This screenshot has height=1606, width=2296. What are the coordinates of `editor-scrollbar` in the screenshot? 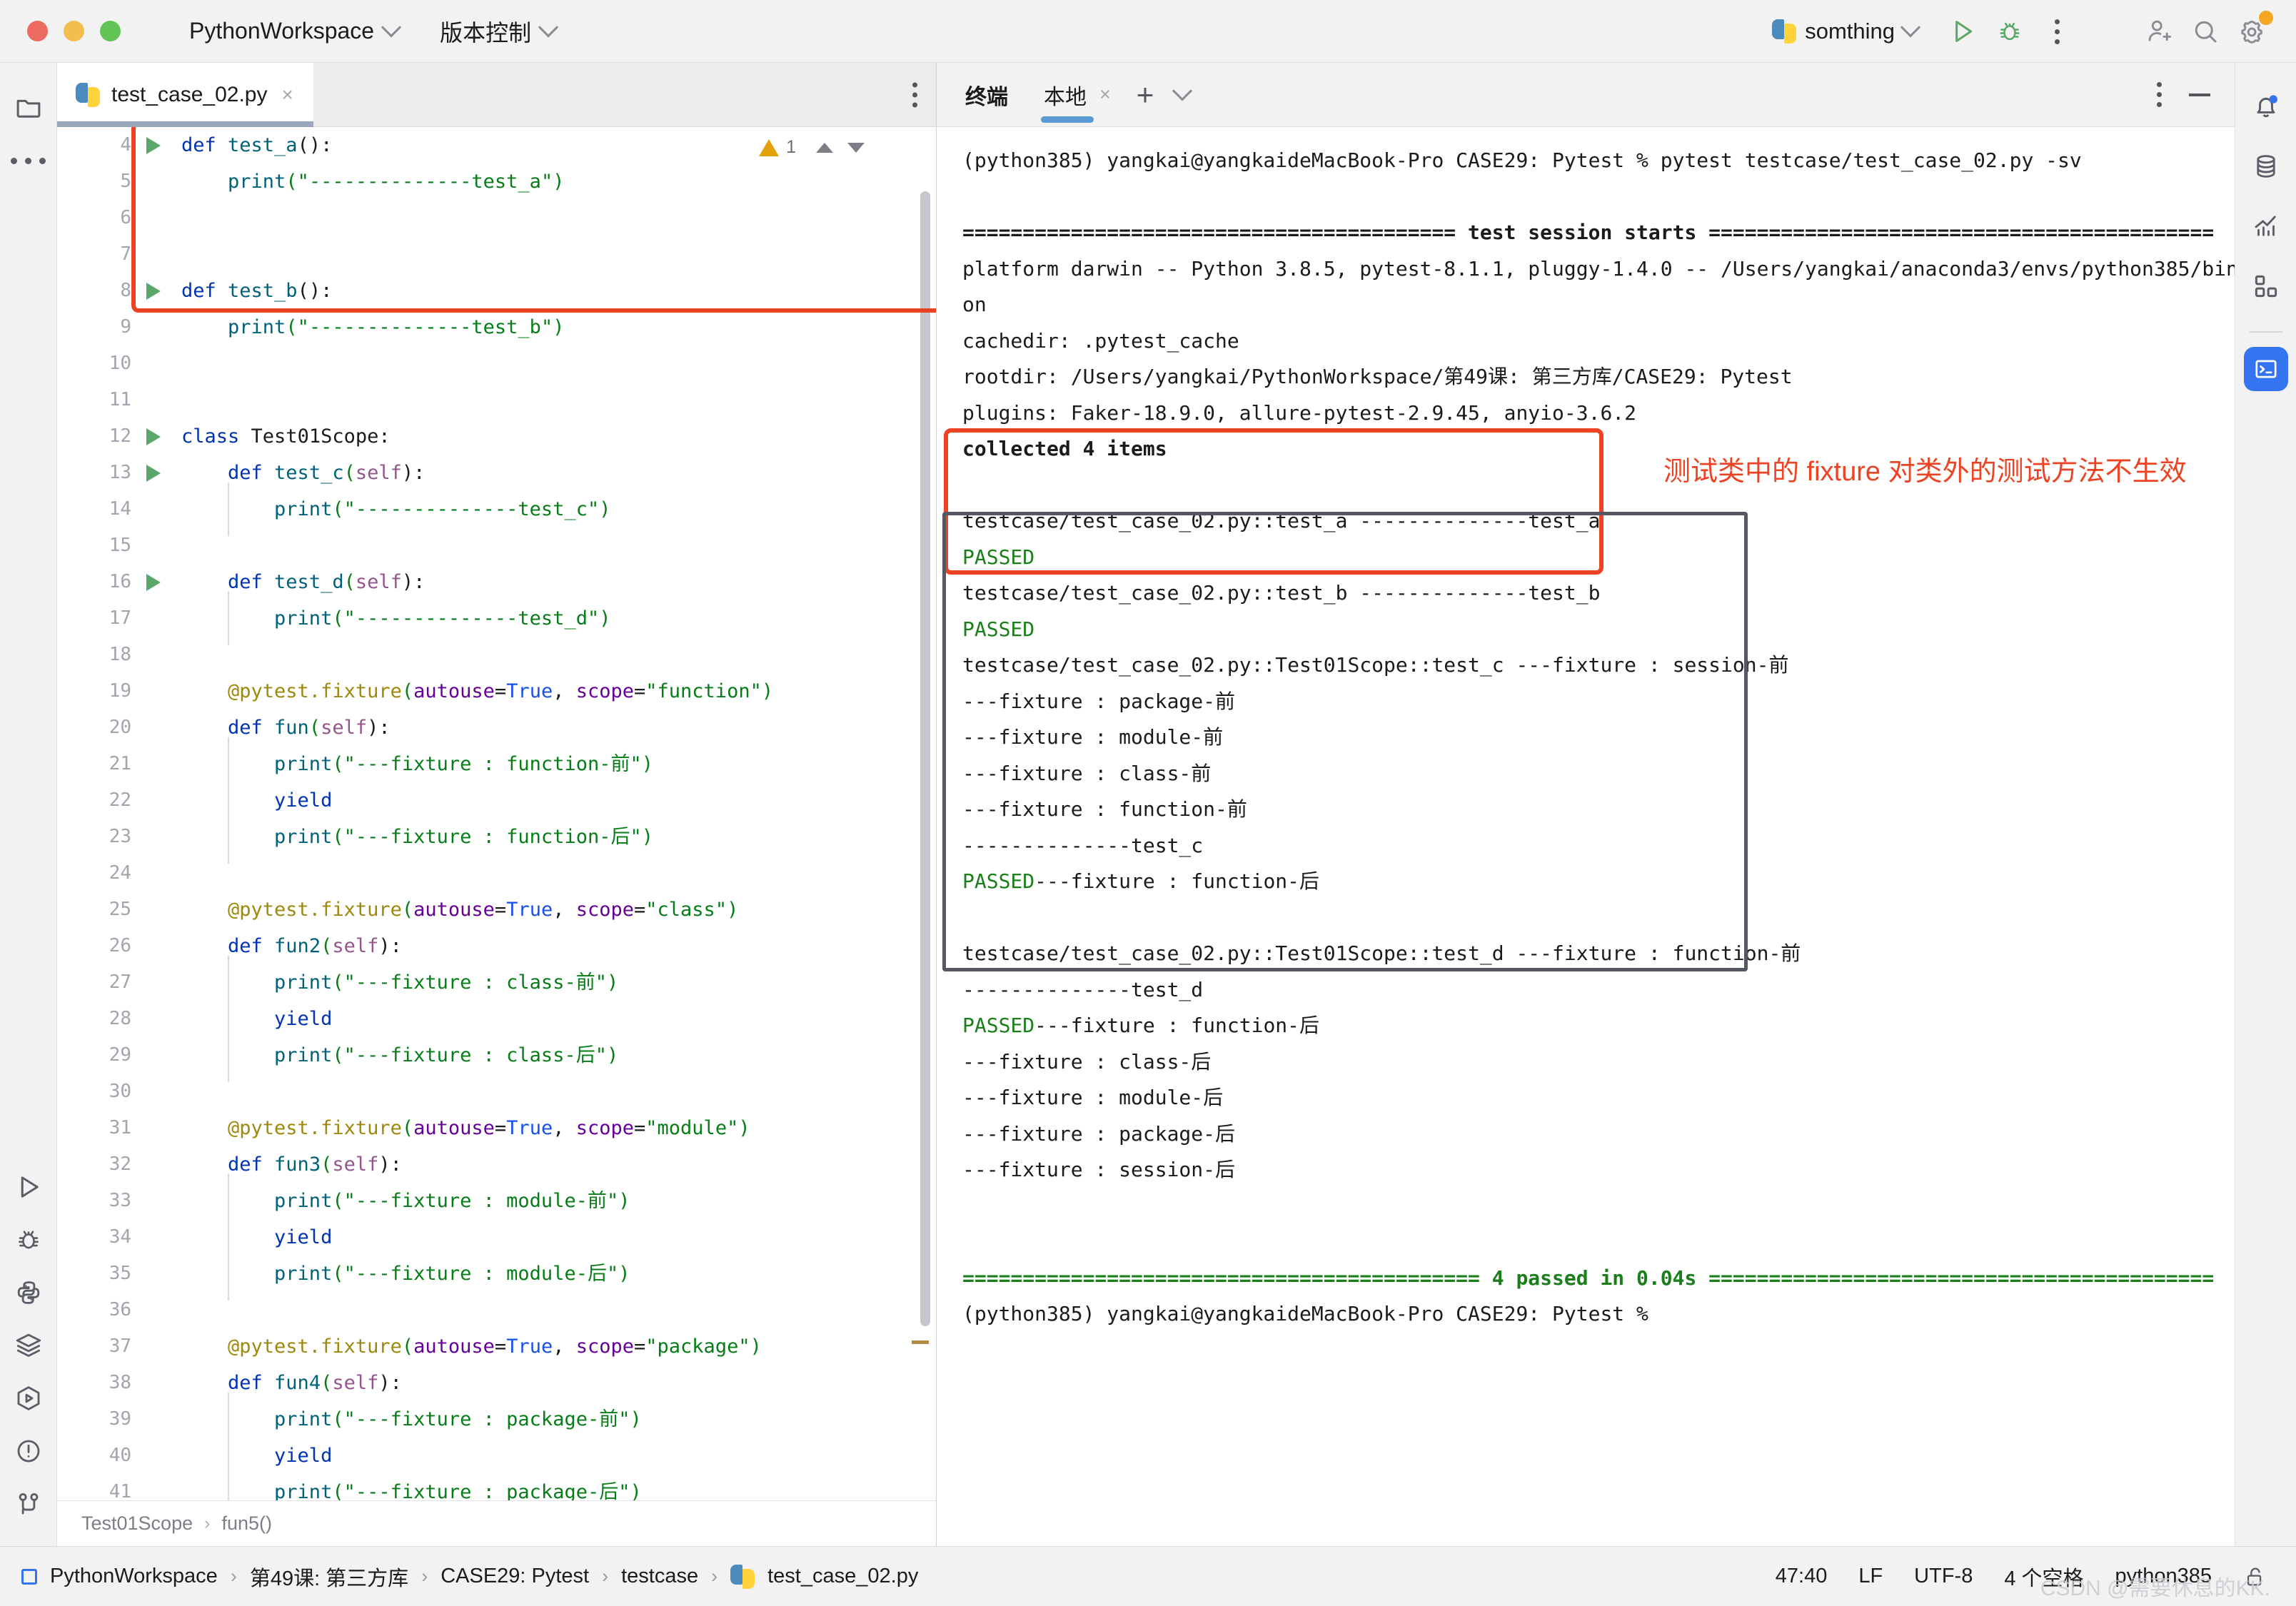 It's located at (925, 813).